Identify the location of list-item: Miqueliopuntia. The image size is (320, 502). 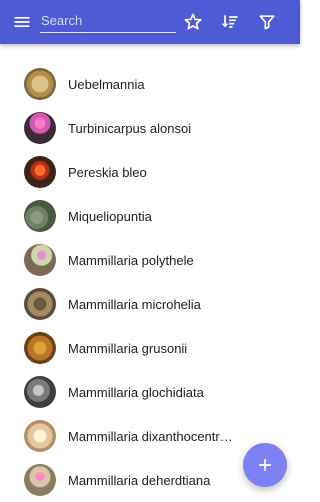
(150, 216).